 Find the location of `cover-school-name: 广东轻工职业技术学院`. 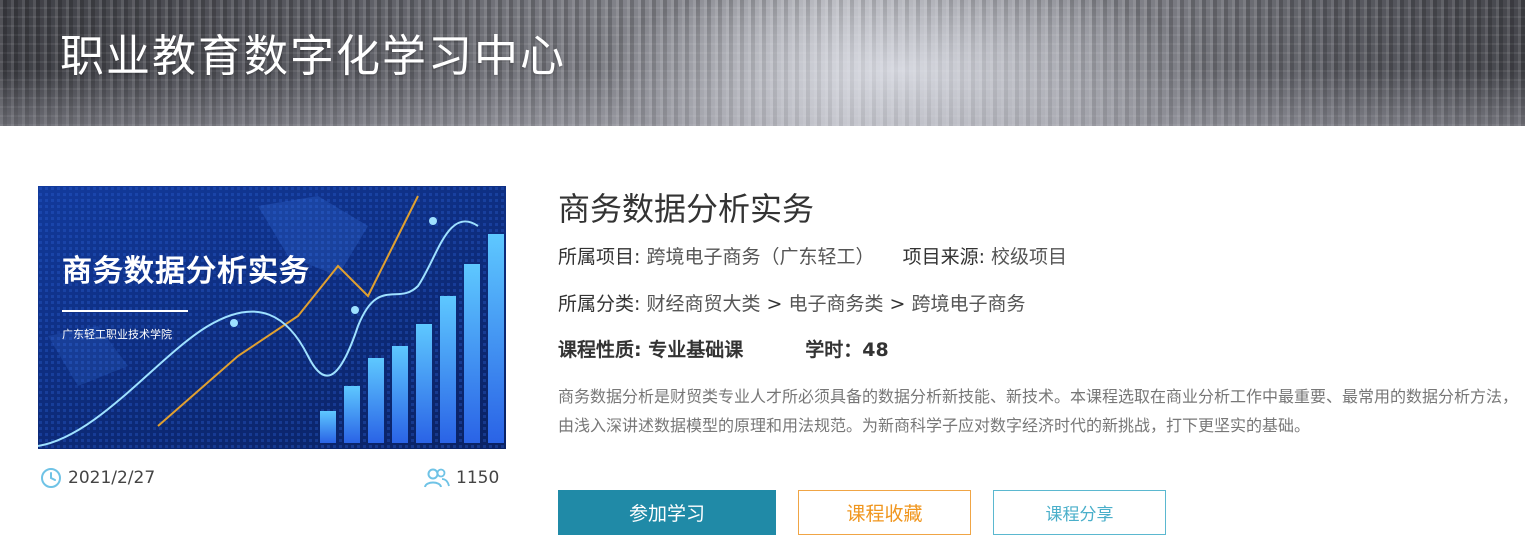

cover-school-name: 广东轻工职业技术学院 is located at coordinates (117, 334).